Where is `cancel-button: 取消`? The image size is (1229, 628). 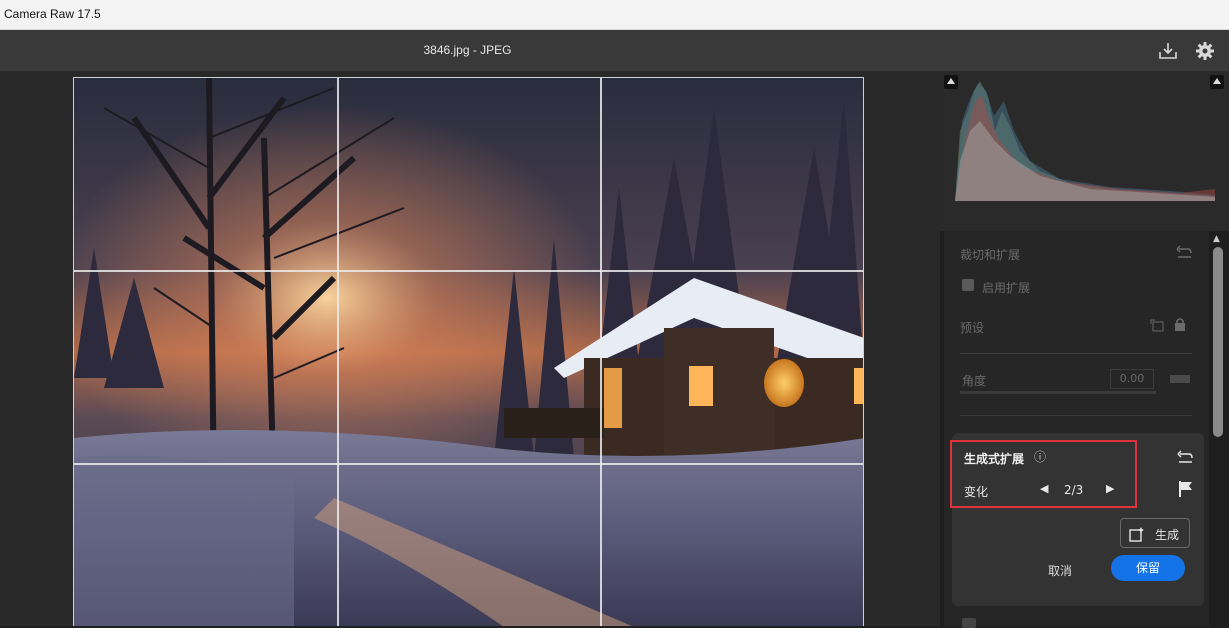 cancel-button: 取消 is located at coordinates (1060, 570).